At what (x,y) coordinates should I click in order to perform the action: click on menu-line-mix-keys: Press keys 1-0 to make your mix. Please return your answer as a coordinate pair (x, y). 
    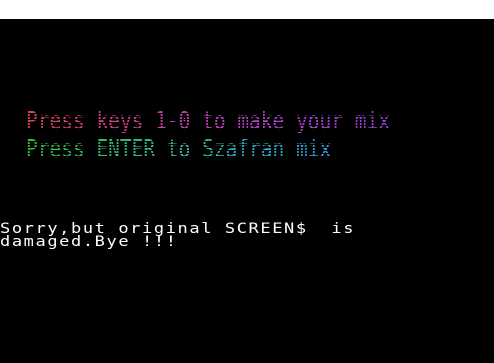
    Looking at the image, I should click on (208, 120).